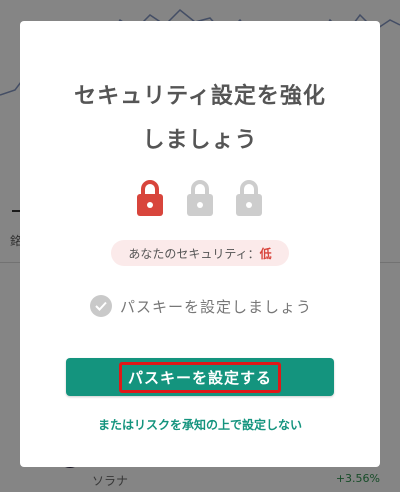 The height and width of the screenshot is (492, 400). Describe the element at coordinates (200, 96) in the screenshot. I see `modal-title-line-1: セキュリティ設定を強化` at that location.